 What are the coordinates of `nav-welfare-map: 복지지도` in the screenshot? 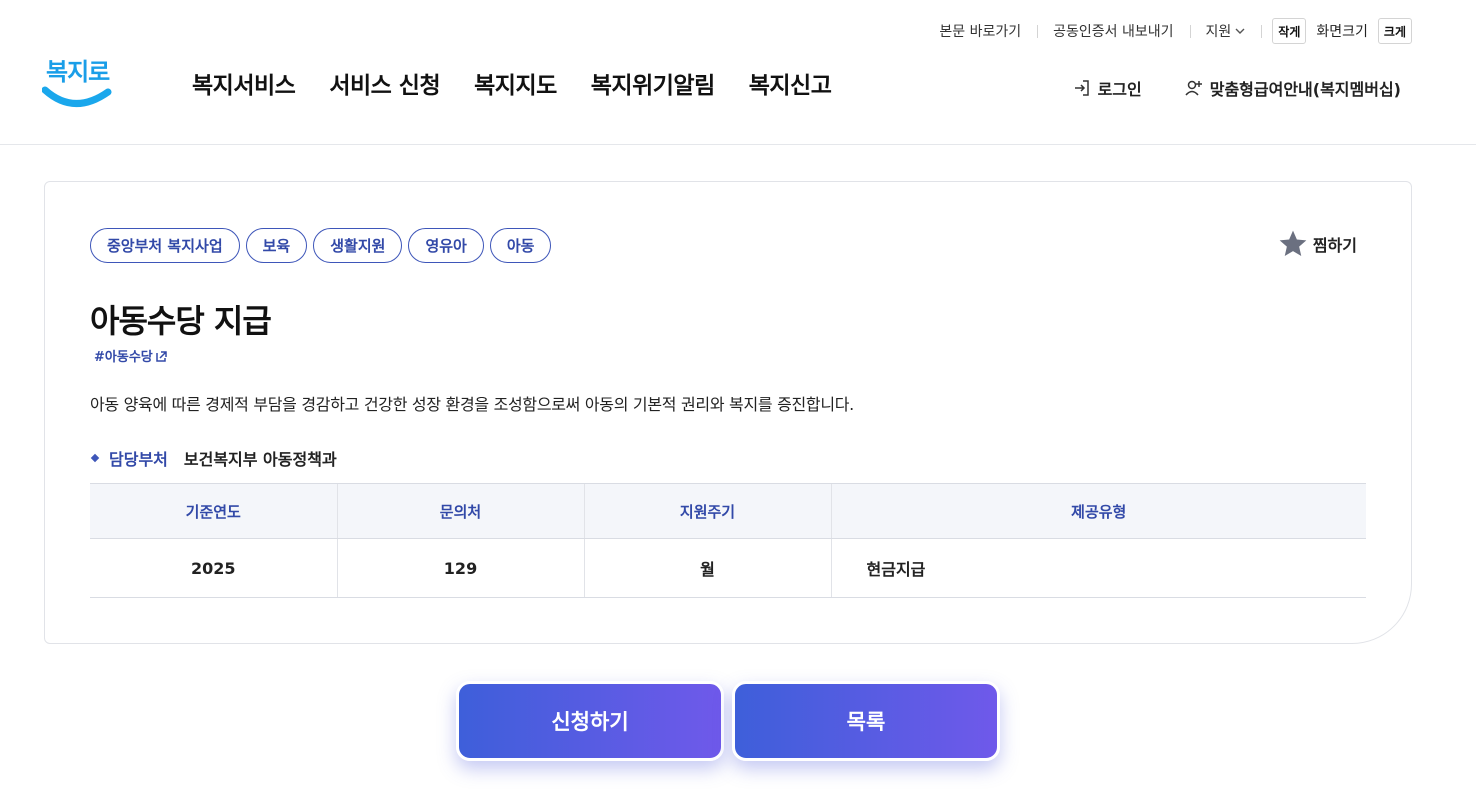 It's located at (515, 83).